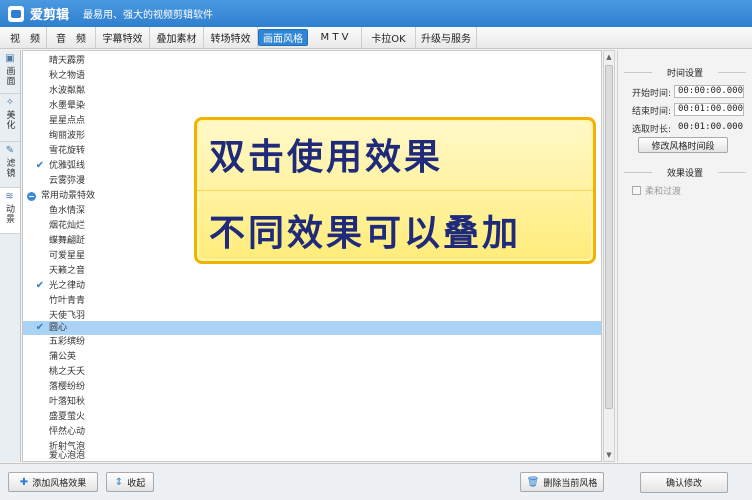 The height and width of the screenshot is (500, 752). What do you see at coordinates (10, 211) in the screenshot?
I see `sidetab-dynamic-scene: ≋ 动景` at bounding box center [10, 211].